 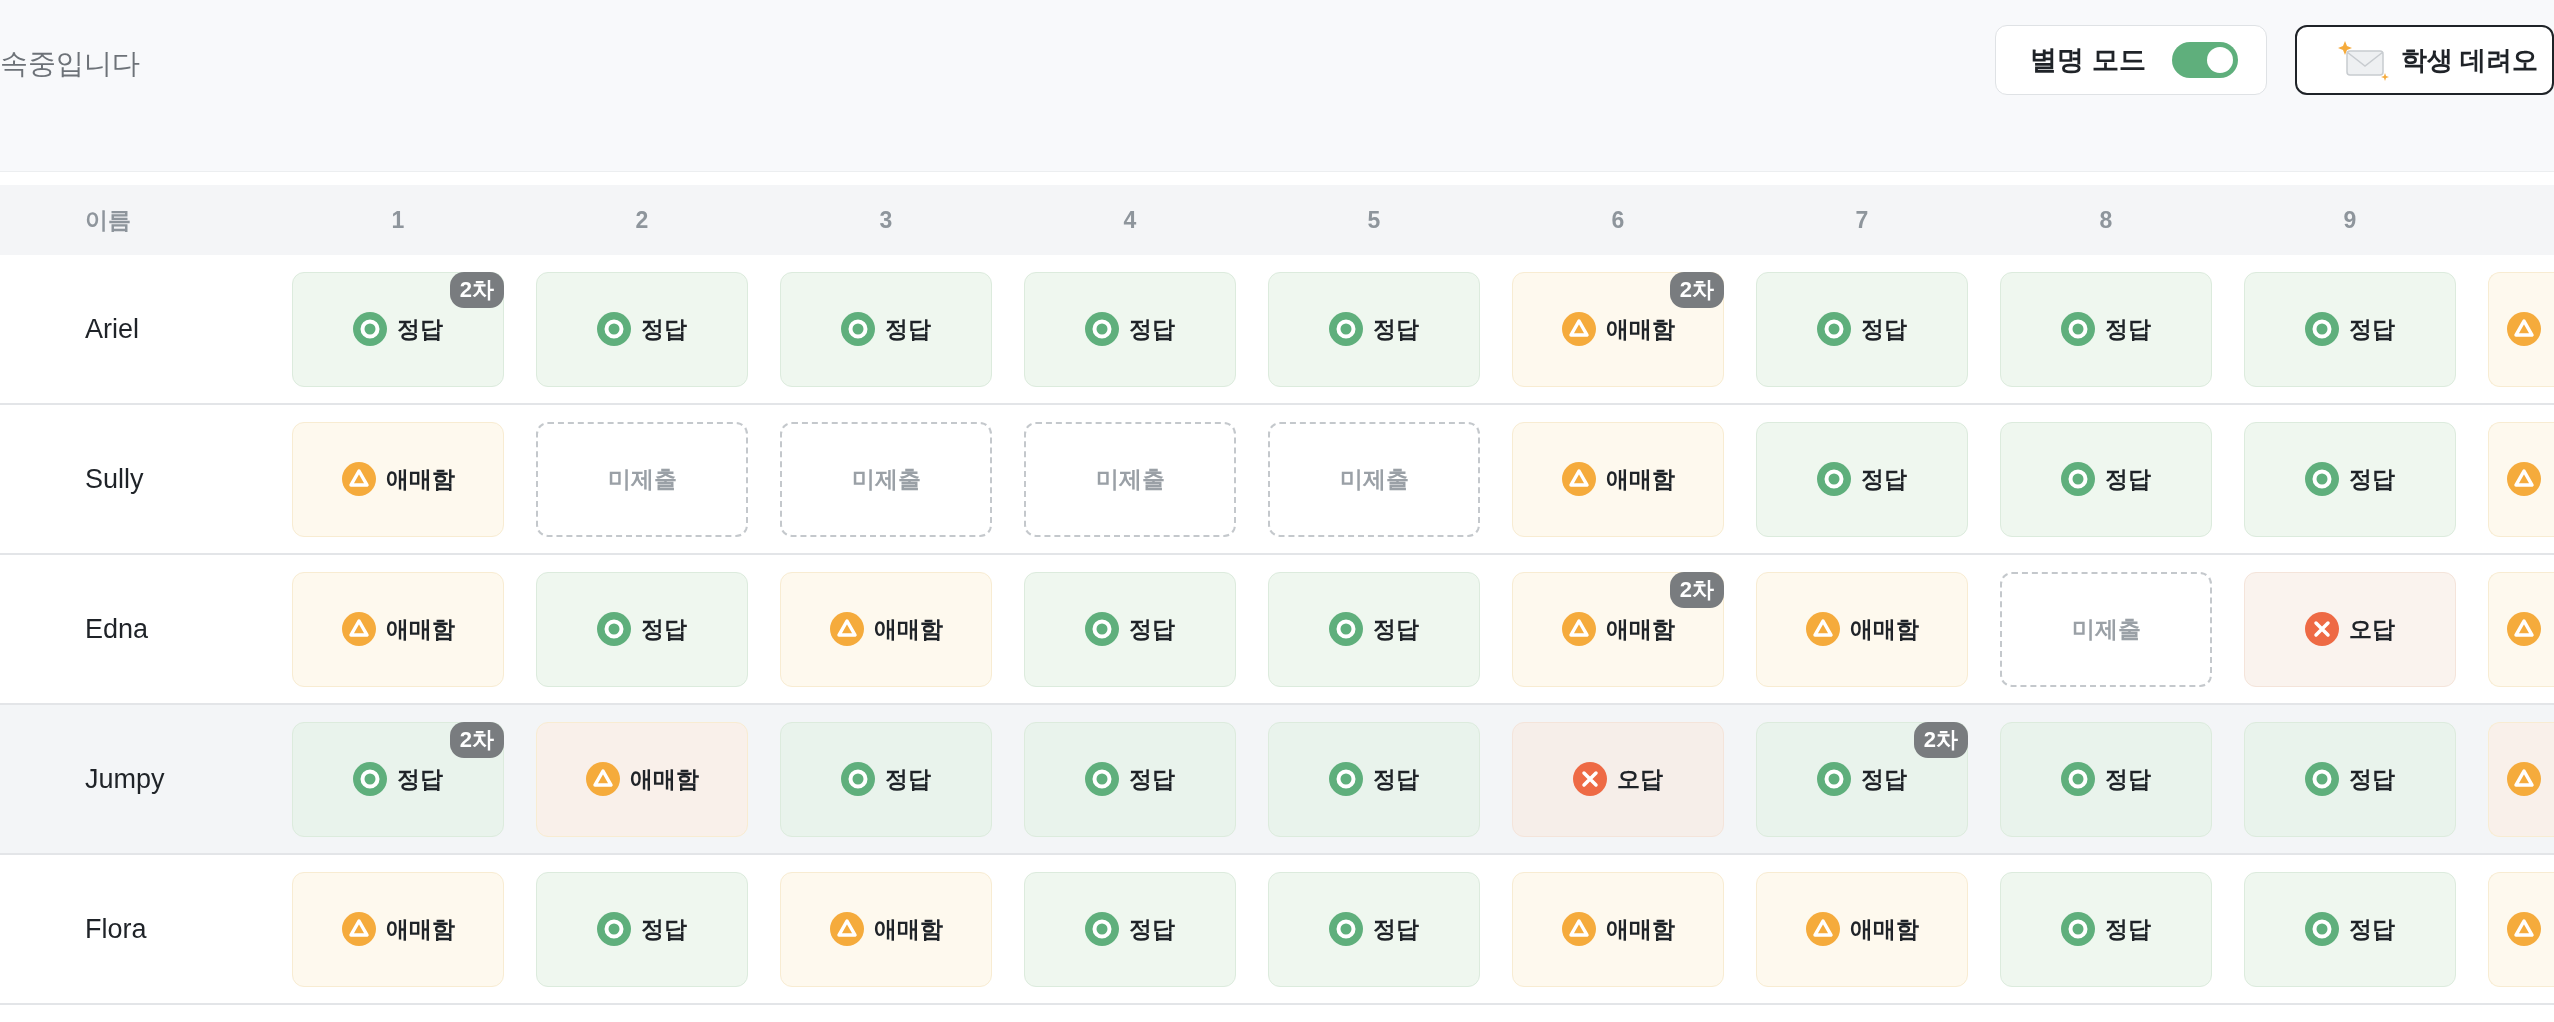 What do you see at coordinates (1130, 479) in the screenshot?
I see `result-label: 미제출` at bounding box center [1130, 479].